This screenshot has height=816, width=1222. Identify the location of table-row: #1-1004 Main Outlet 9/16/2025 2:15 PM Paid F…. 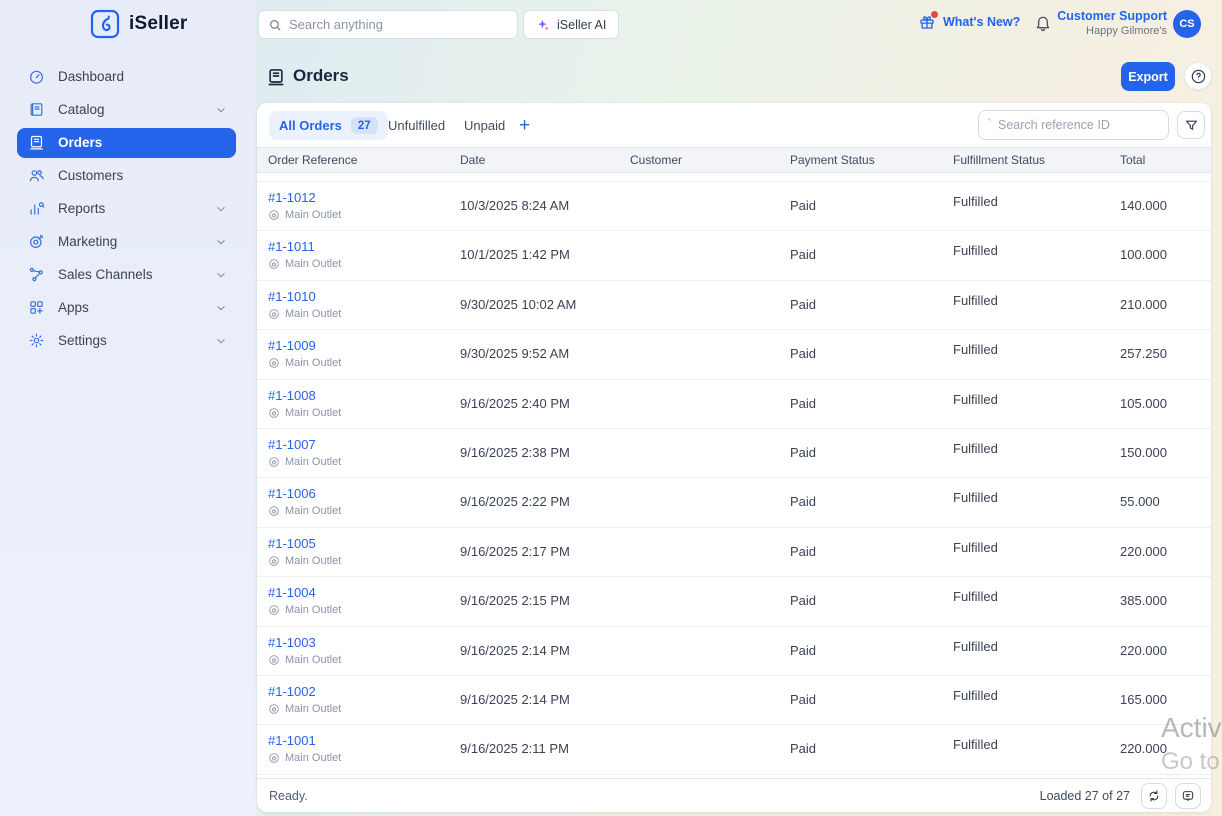
(734, 602).